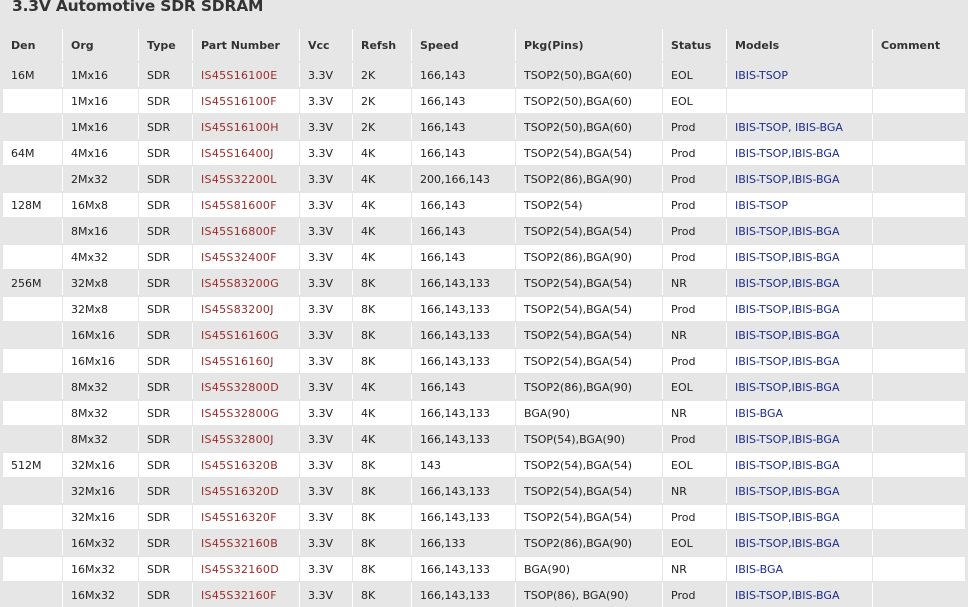  I want to click on part-number-link: IS45S16100H, so click(240, 127).